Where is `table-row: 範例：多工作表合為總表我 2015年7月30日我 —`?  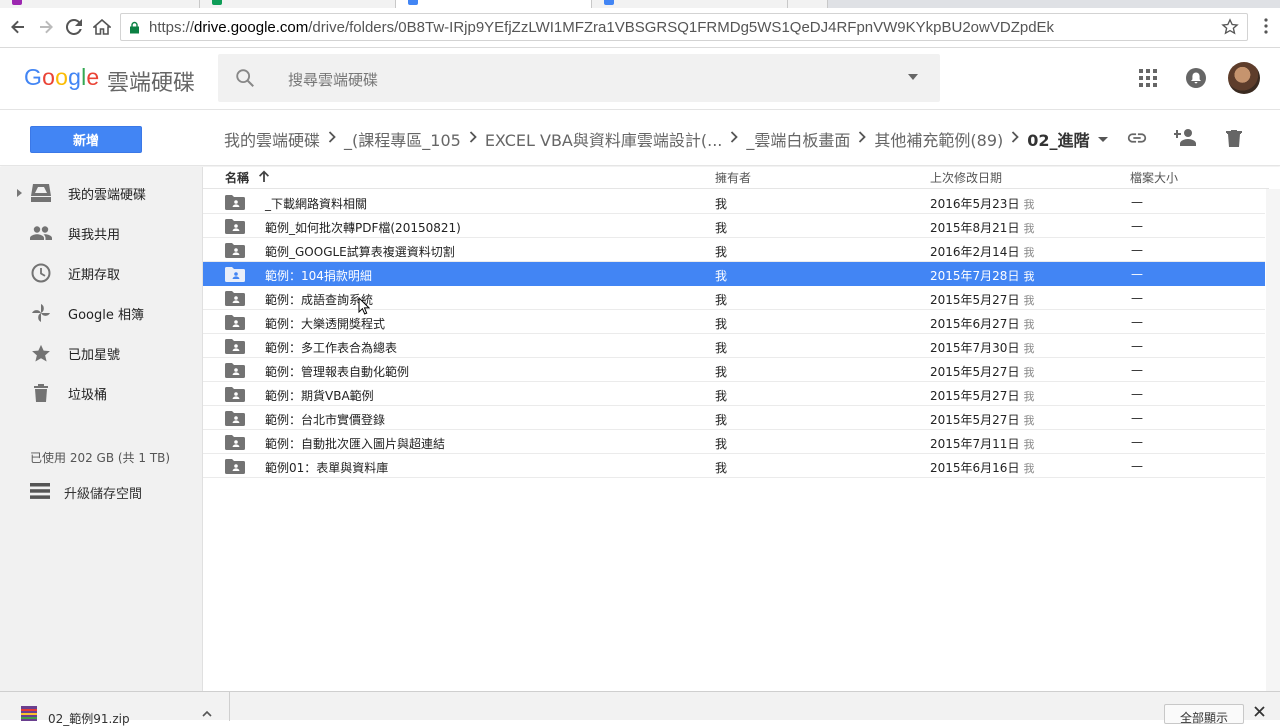 table-row: 範例：多工作表合為總表我 2015年7月30日我 — is located at coordinates (734, 346).